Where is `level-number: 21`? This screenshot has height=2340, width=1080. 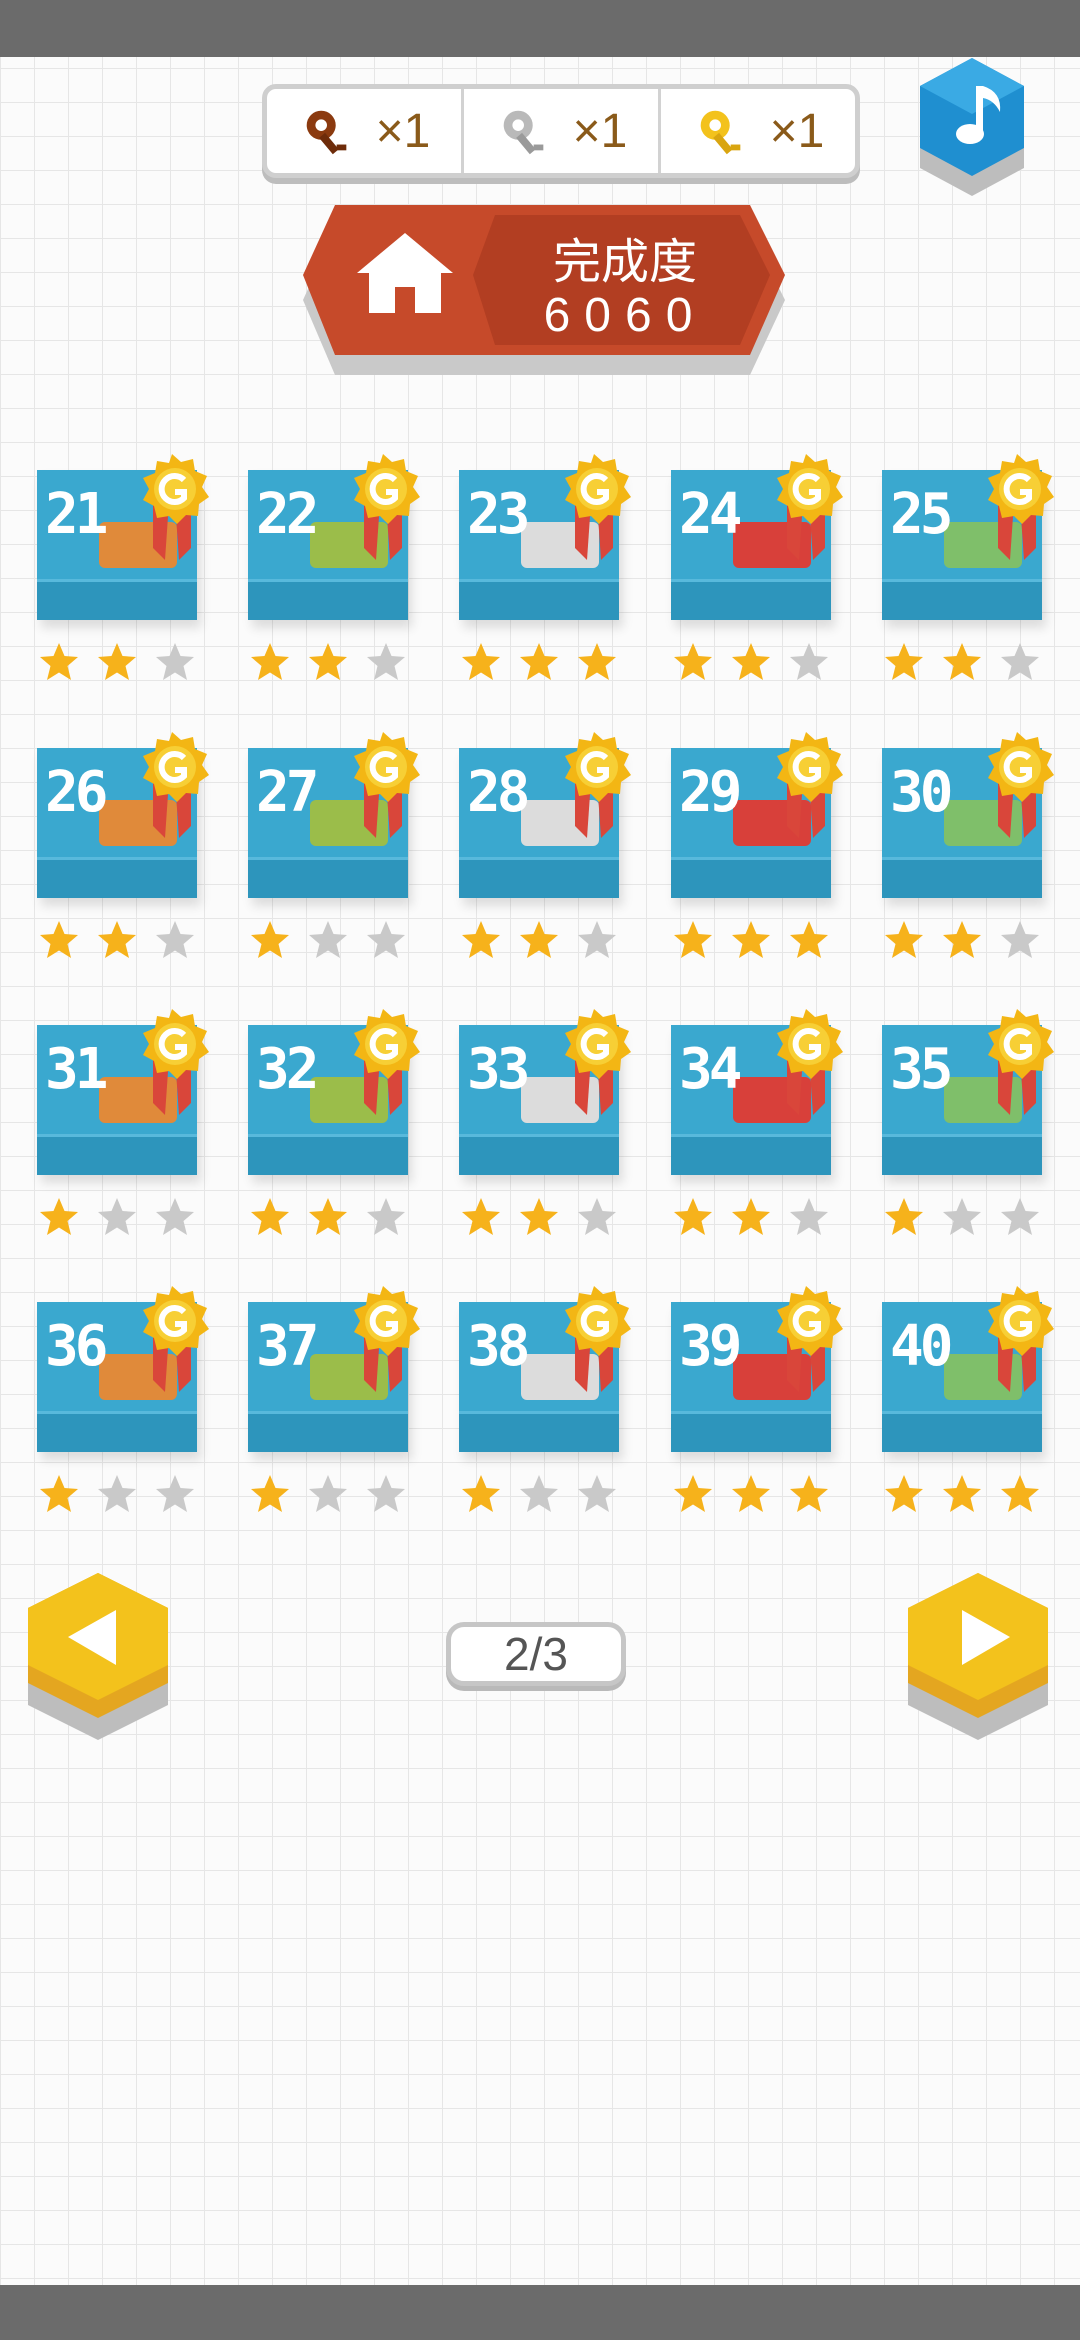
level-number: 21 is located at coordinates (76, 514).